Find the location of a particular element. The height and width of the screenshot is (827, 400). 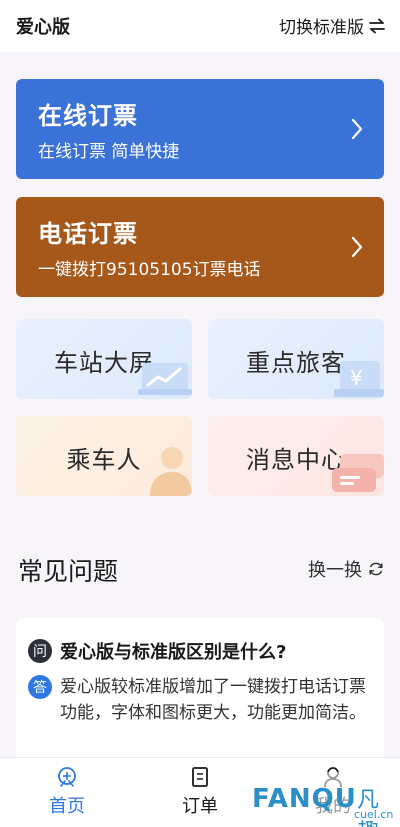

refresh-icon is located at coordinates (376, 569).